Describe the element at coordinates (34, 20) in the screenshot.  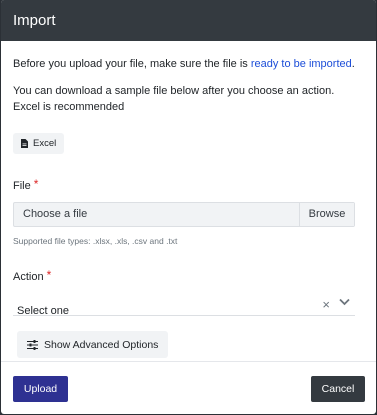
I see `dialog-title: Import` at that location.